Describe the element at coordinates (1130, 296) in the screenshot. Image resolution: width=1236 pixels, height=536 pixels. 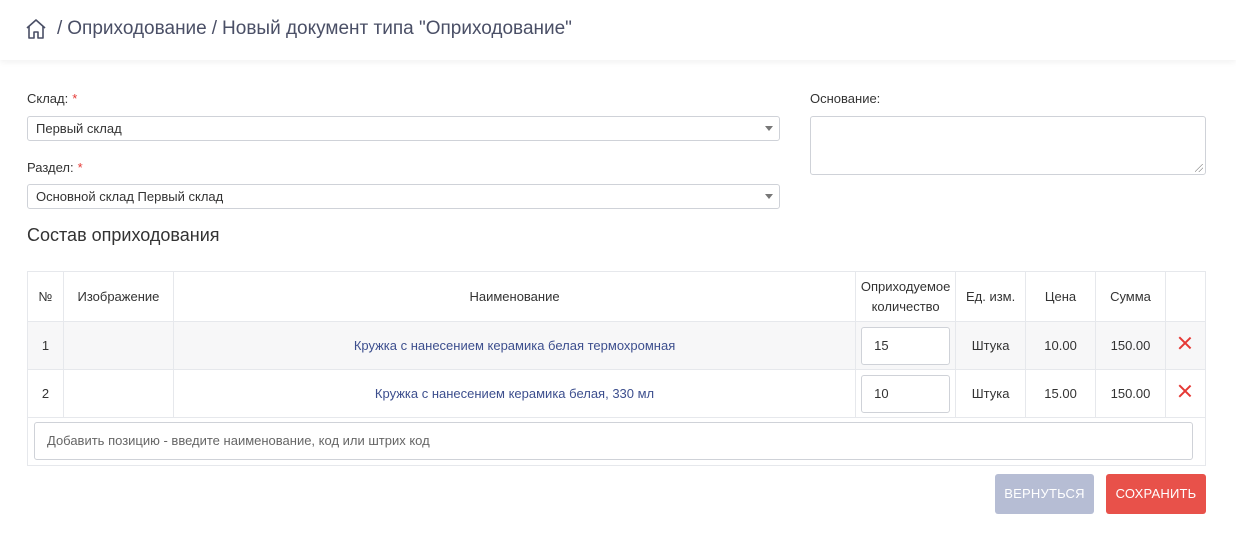
I see `column-header-sum: Сумма` at that location.